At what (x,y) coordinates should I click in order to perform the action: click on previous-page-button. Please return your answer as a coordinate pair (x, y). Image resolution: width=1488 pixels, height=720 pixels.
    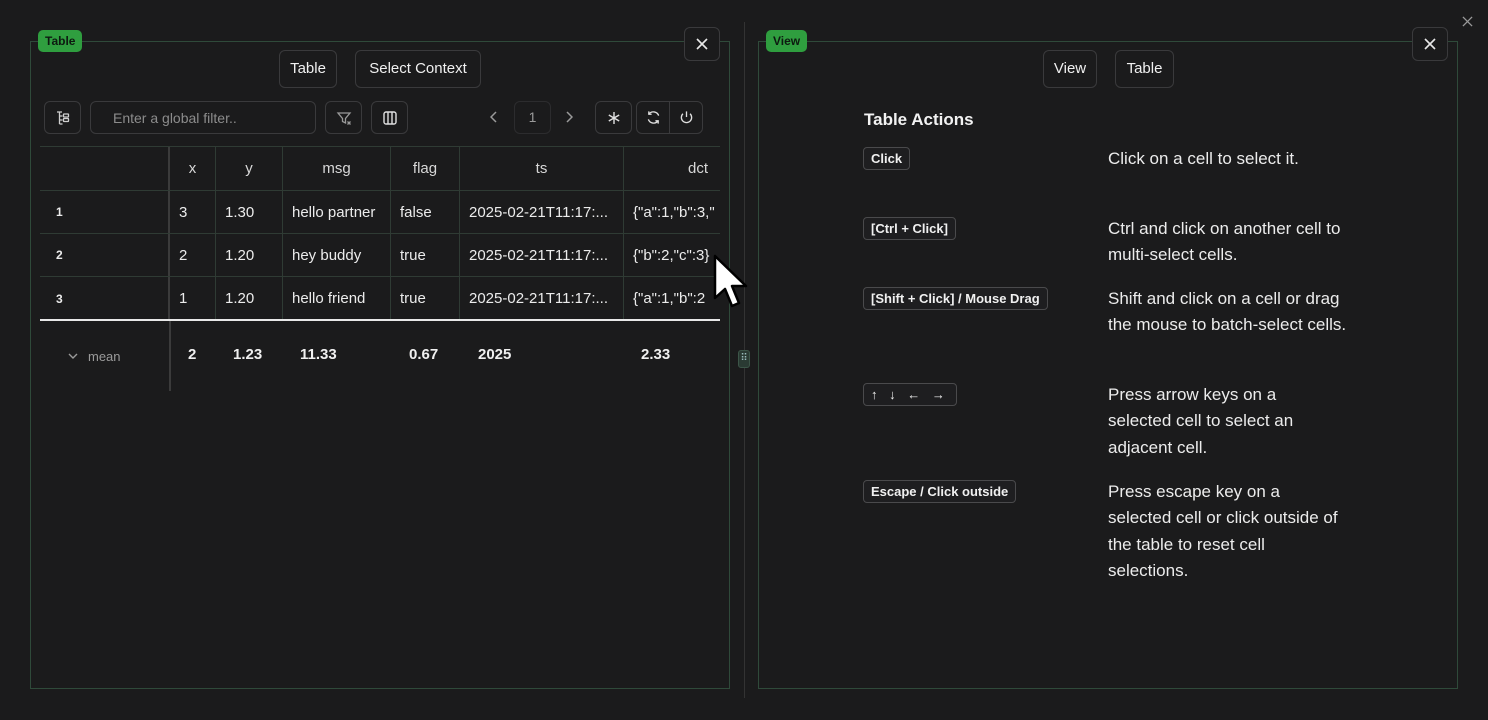
    Looking at the image, I should click on (494, 117).